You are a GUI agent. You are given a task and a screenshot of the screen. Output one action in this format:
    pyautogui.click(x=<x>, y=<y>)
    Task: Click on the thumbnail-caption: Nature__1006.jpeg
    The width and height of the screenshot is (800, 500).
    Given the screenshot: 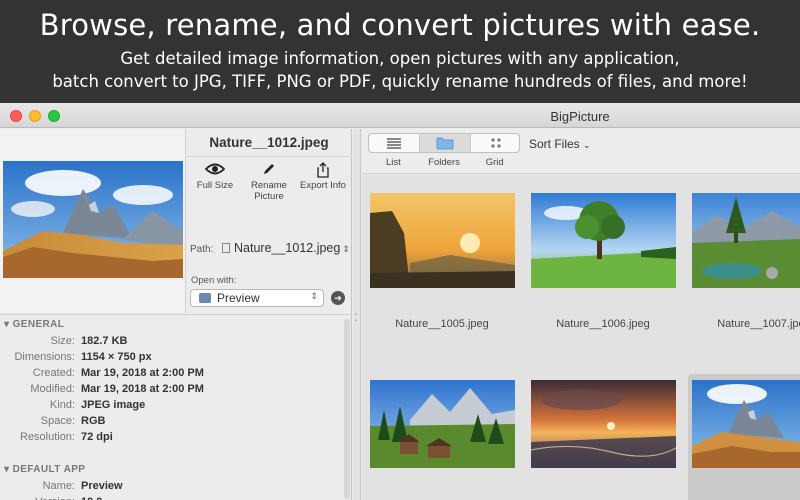 What is the action you would take?
    pyautogui.click(x=603, y=324)
    